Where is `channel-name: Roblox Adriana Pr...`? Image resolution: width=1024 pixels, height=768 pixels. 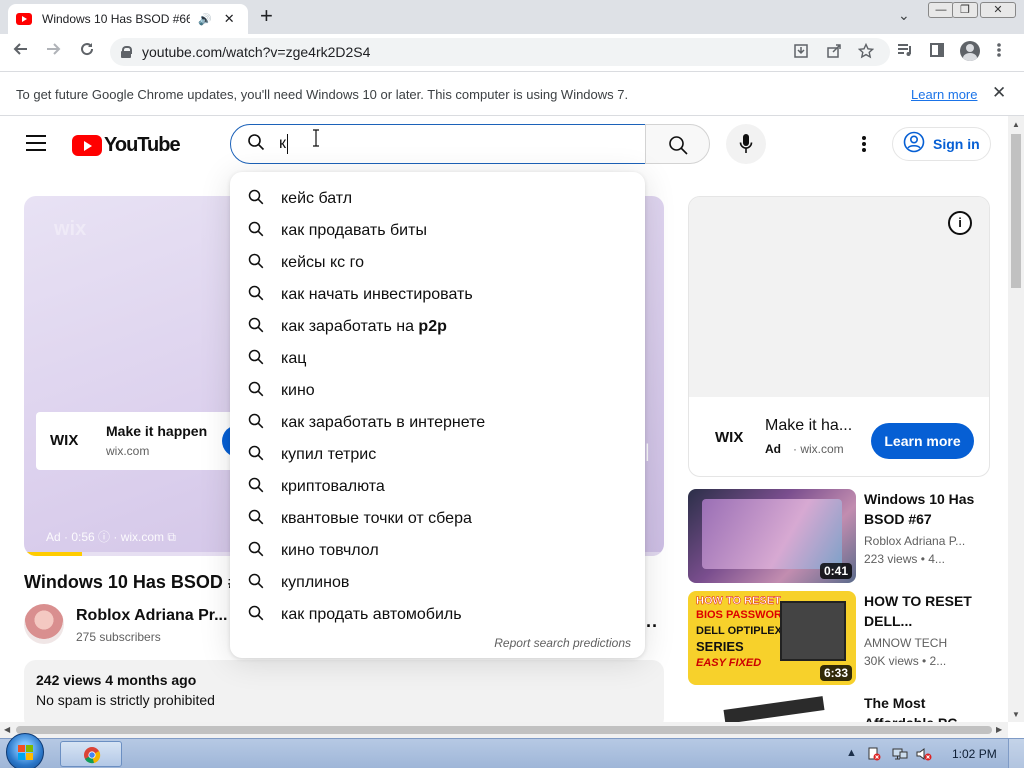 channel-name: Roblox Adriana Pr... is located at coordinates (151, 616).